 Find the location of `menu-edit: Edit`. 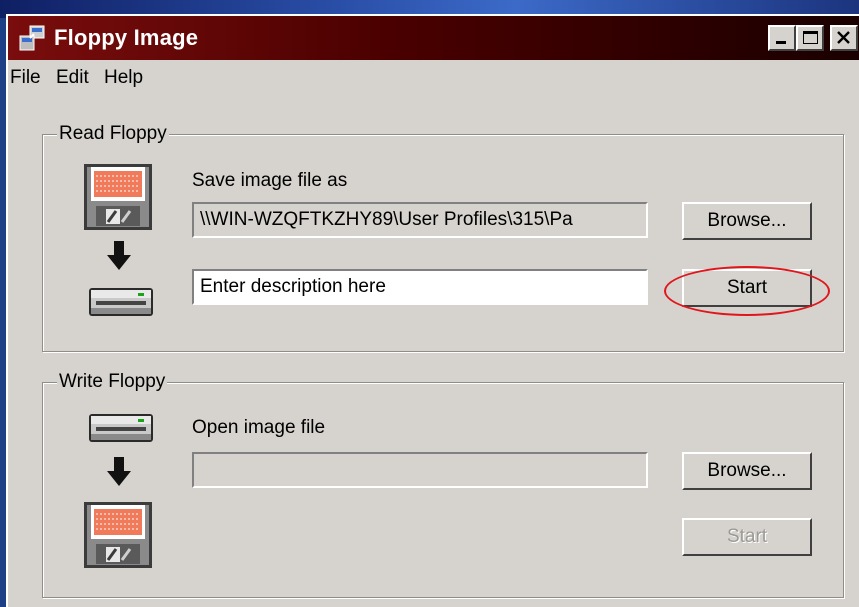

menu-edit: Edit is located at coordinates (72, 78).